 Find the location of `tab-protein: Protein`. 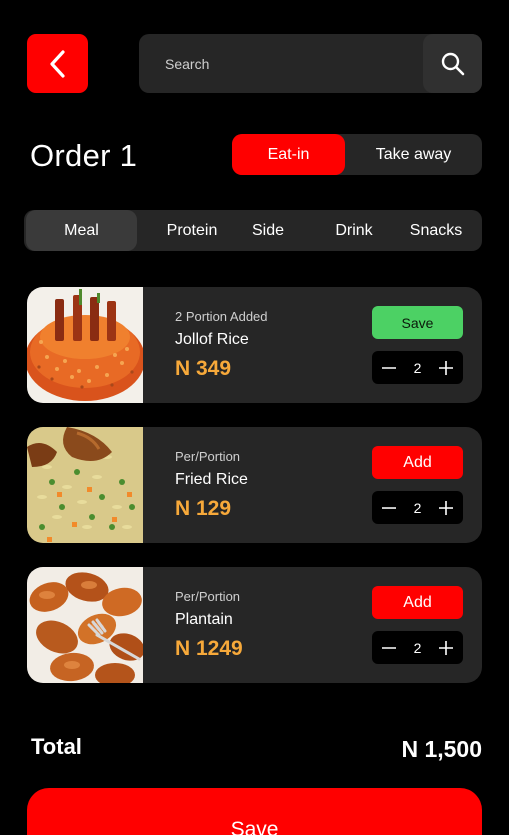

tab-protein: Protein is located at coordinates (192, 230).